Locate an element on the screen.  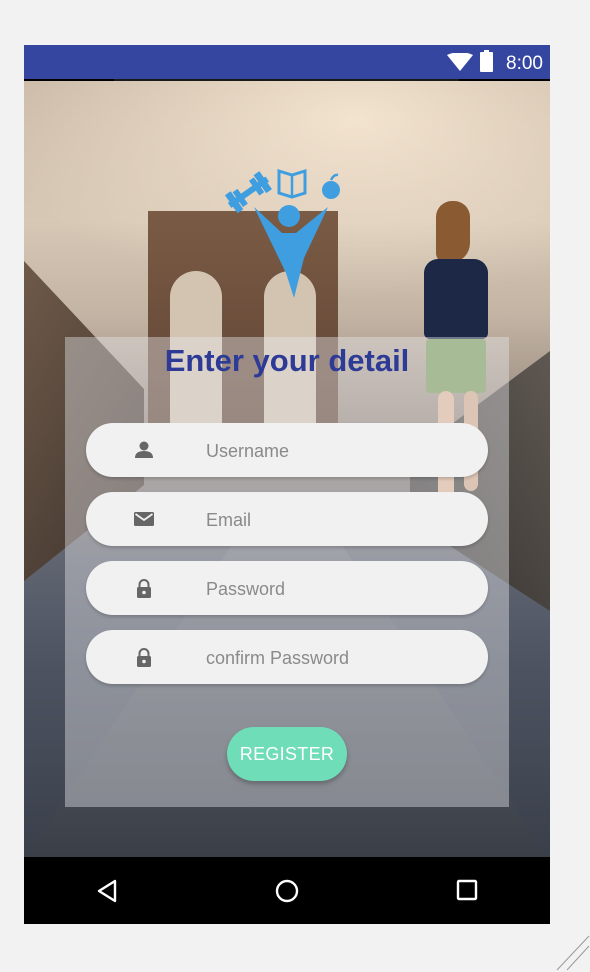
email-field is located at coordinates (287, 520).